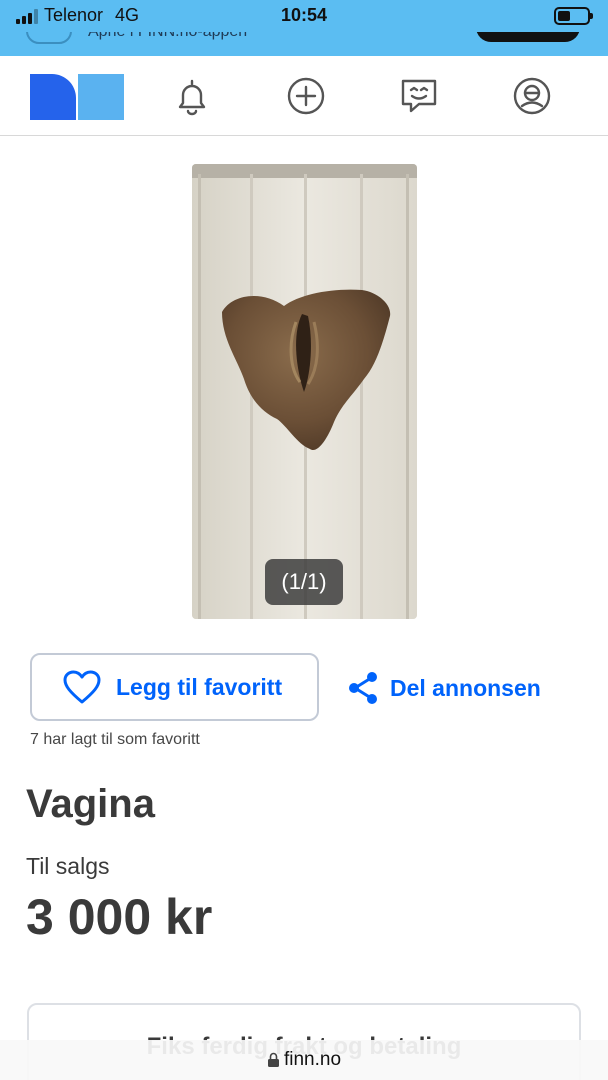  I want to click on share-ad-link: Del annonsen, so click(443, 688).